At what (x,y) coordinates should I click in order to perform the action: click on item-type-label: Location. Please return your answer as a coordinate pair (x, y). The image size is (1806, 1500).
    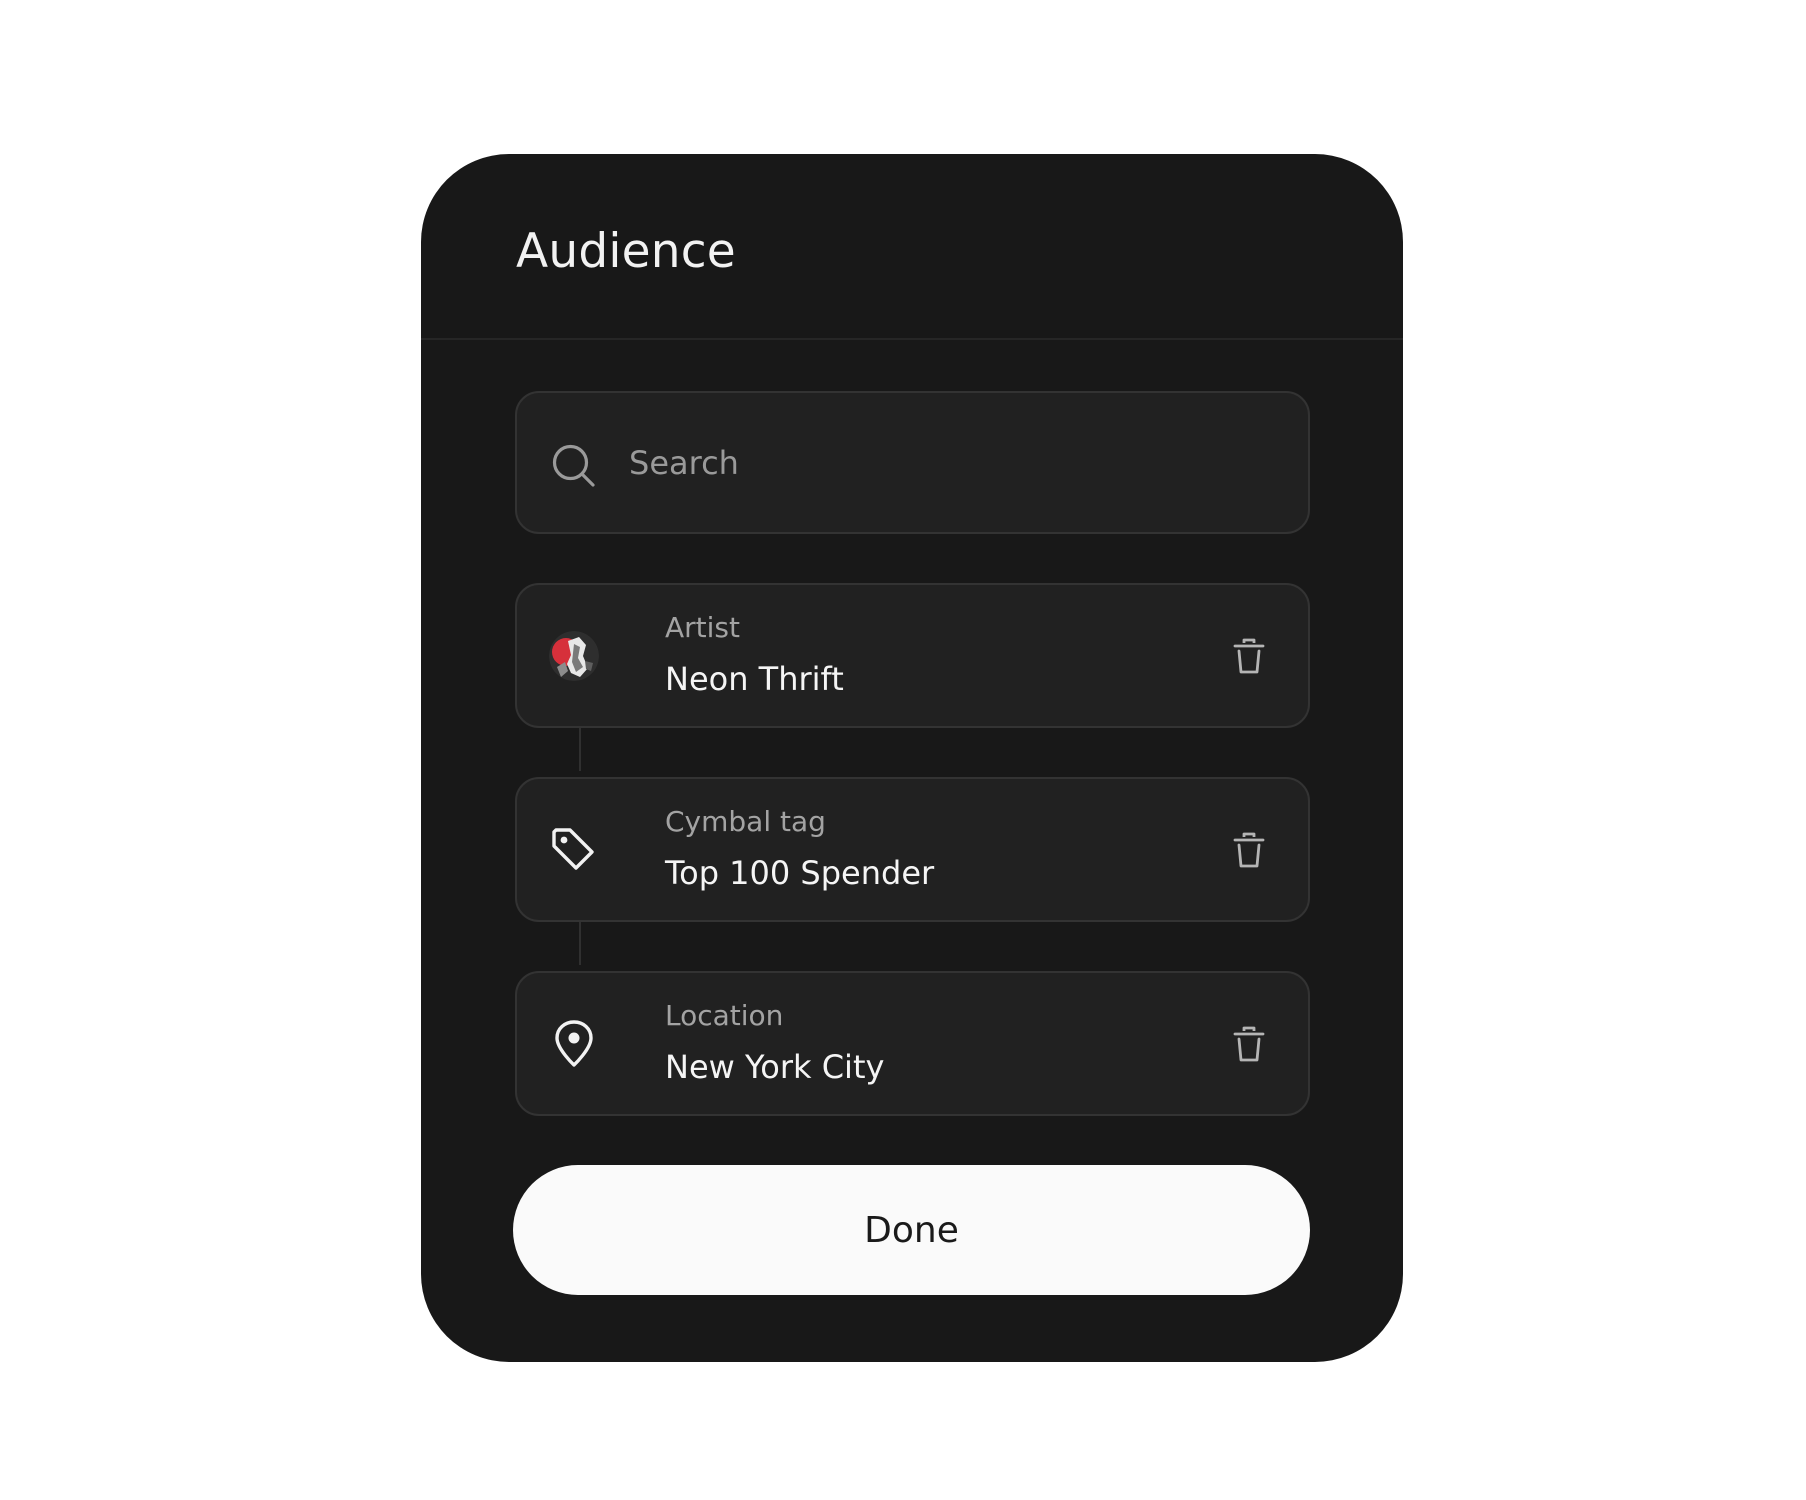
    Looking at the image, I should click on (724, 1015).